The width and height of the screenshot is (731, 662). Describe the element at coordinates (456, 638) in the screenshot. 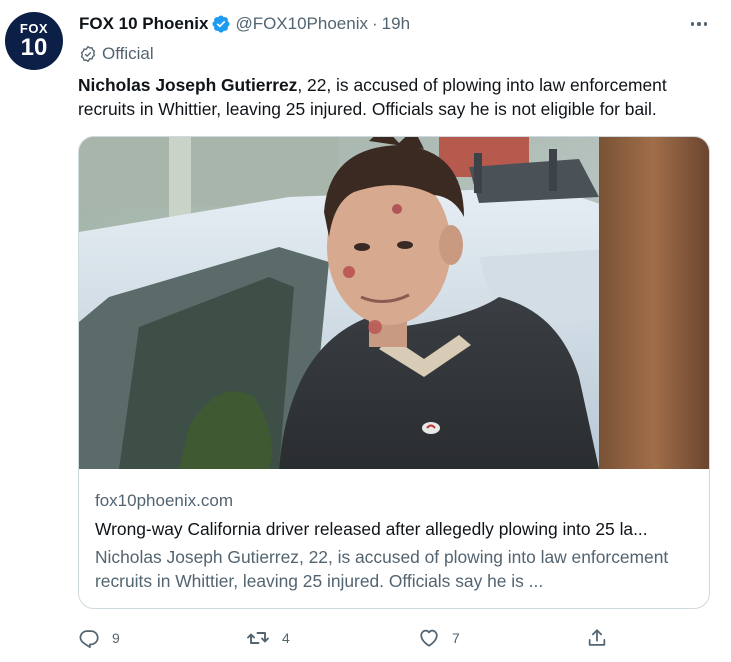

I see `like-count: 7` at that location.